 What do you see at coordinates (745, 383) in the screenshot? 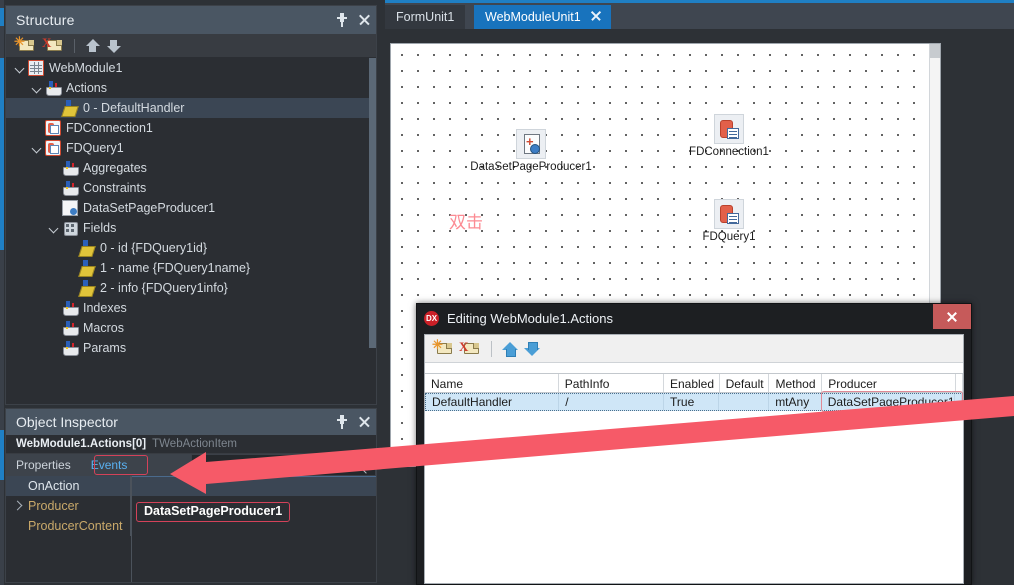
I see `column-header-default: Default` at bounding box center [745, 383].